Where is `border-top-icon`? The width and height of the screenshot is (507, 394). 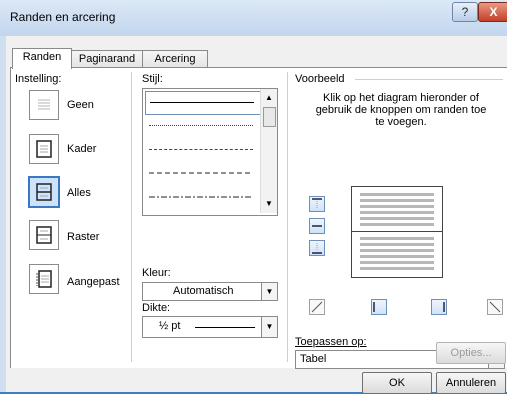 border-top-icon is located at coordinates (317, 203).